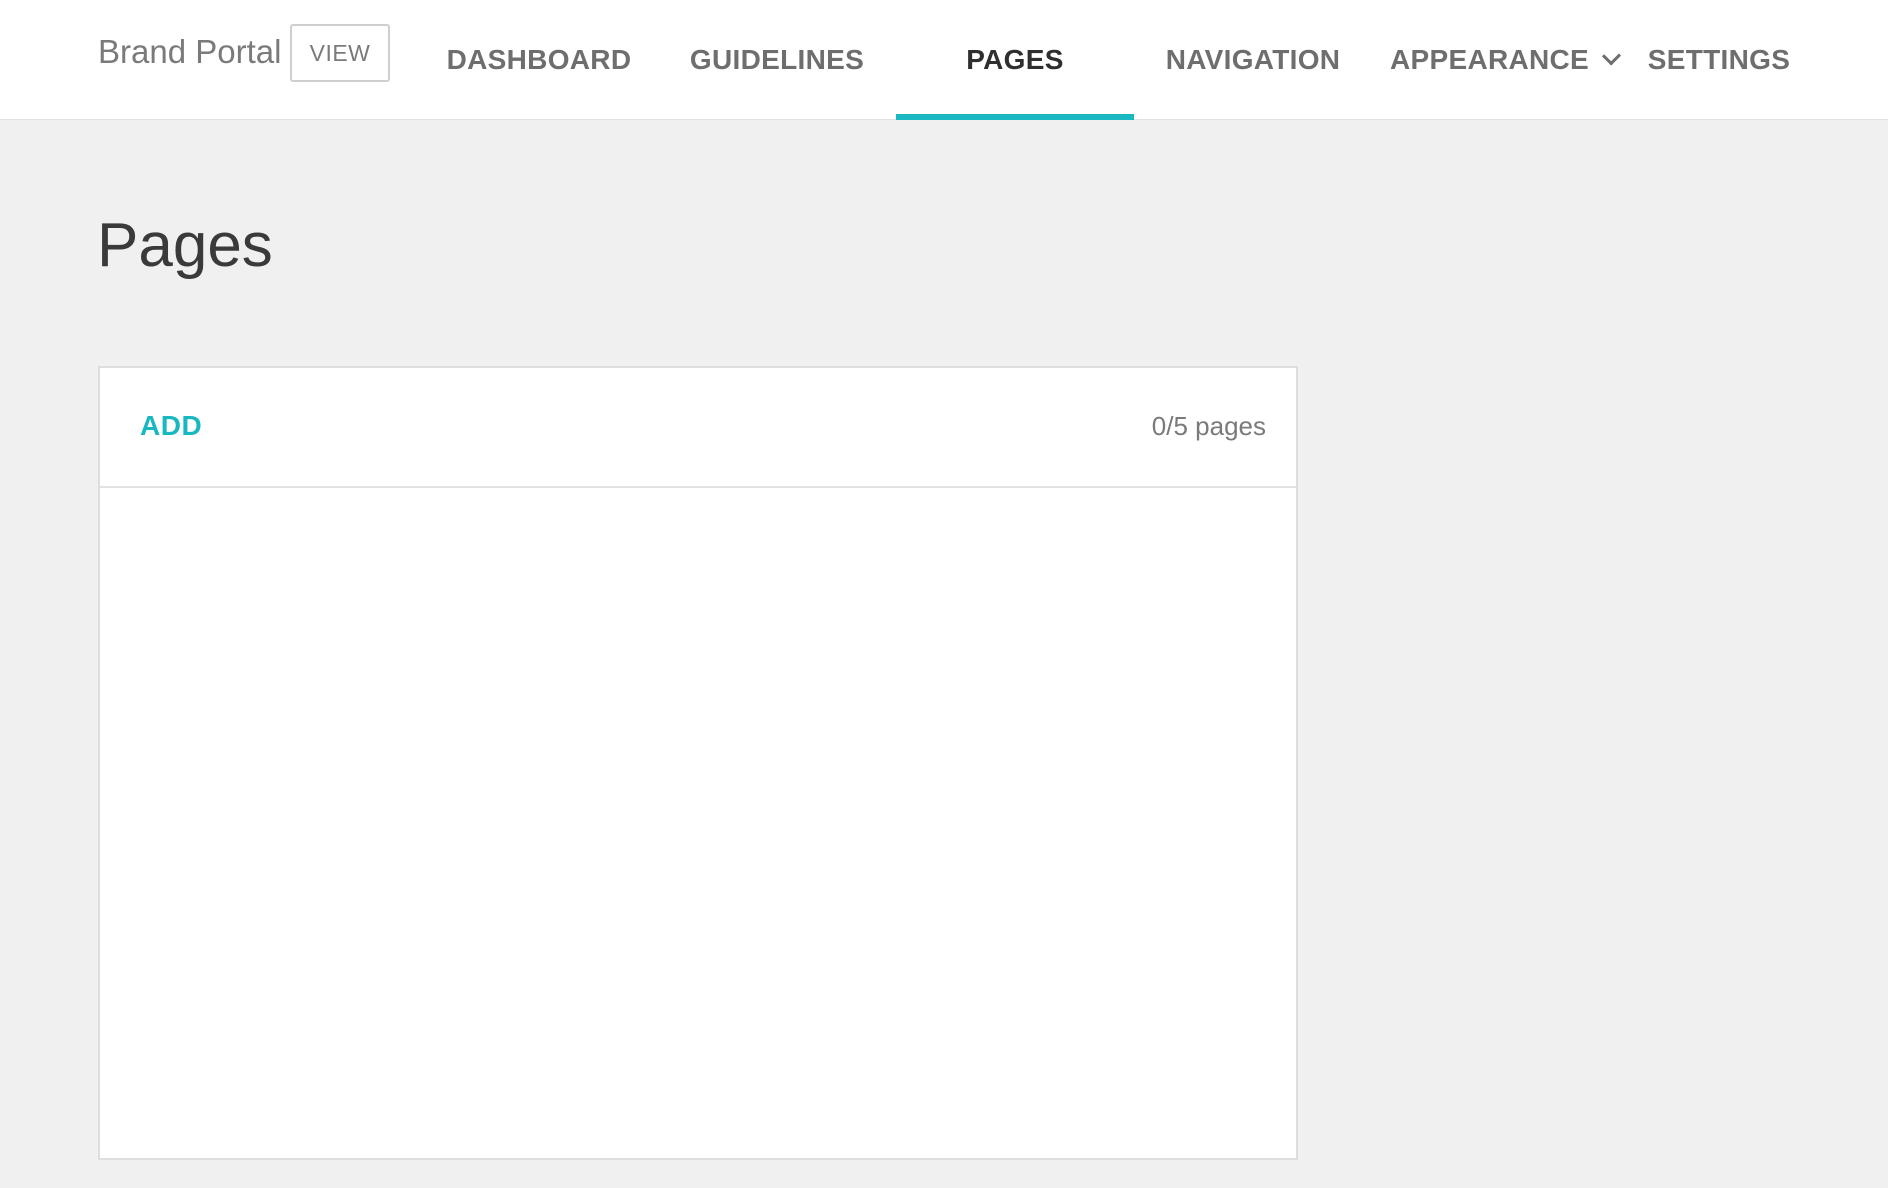  Describe the element at coordinates (340, 53) in the screenshot. I see `view-button: VIEW` at that location.